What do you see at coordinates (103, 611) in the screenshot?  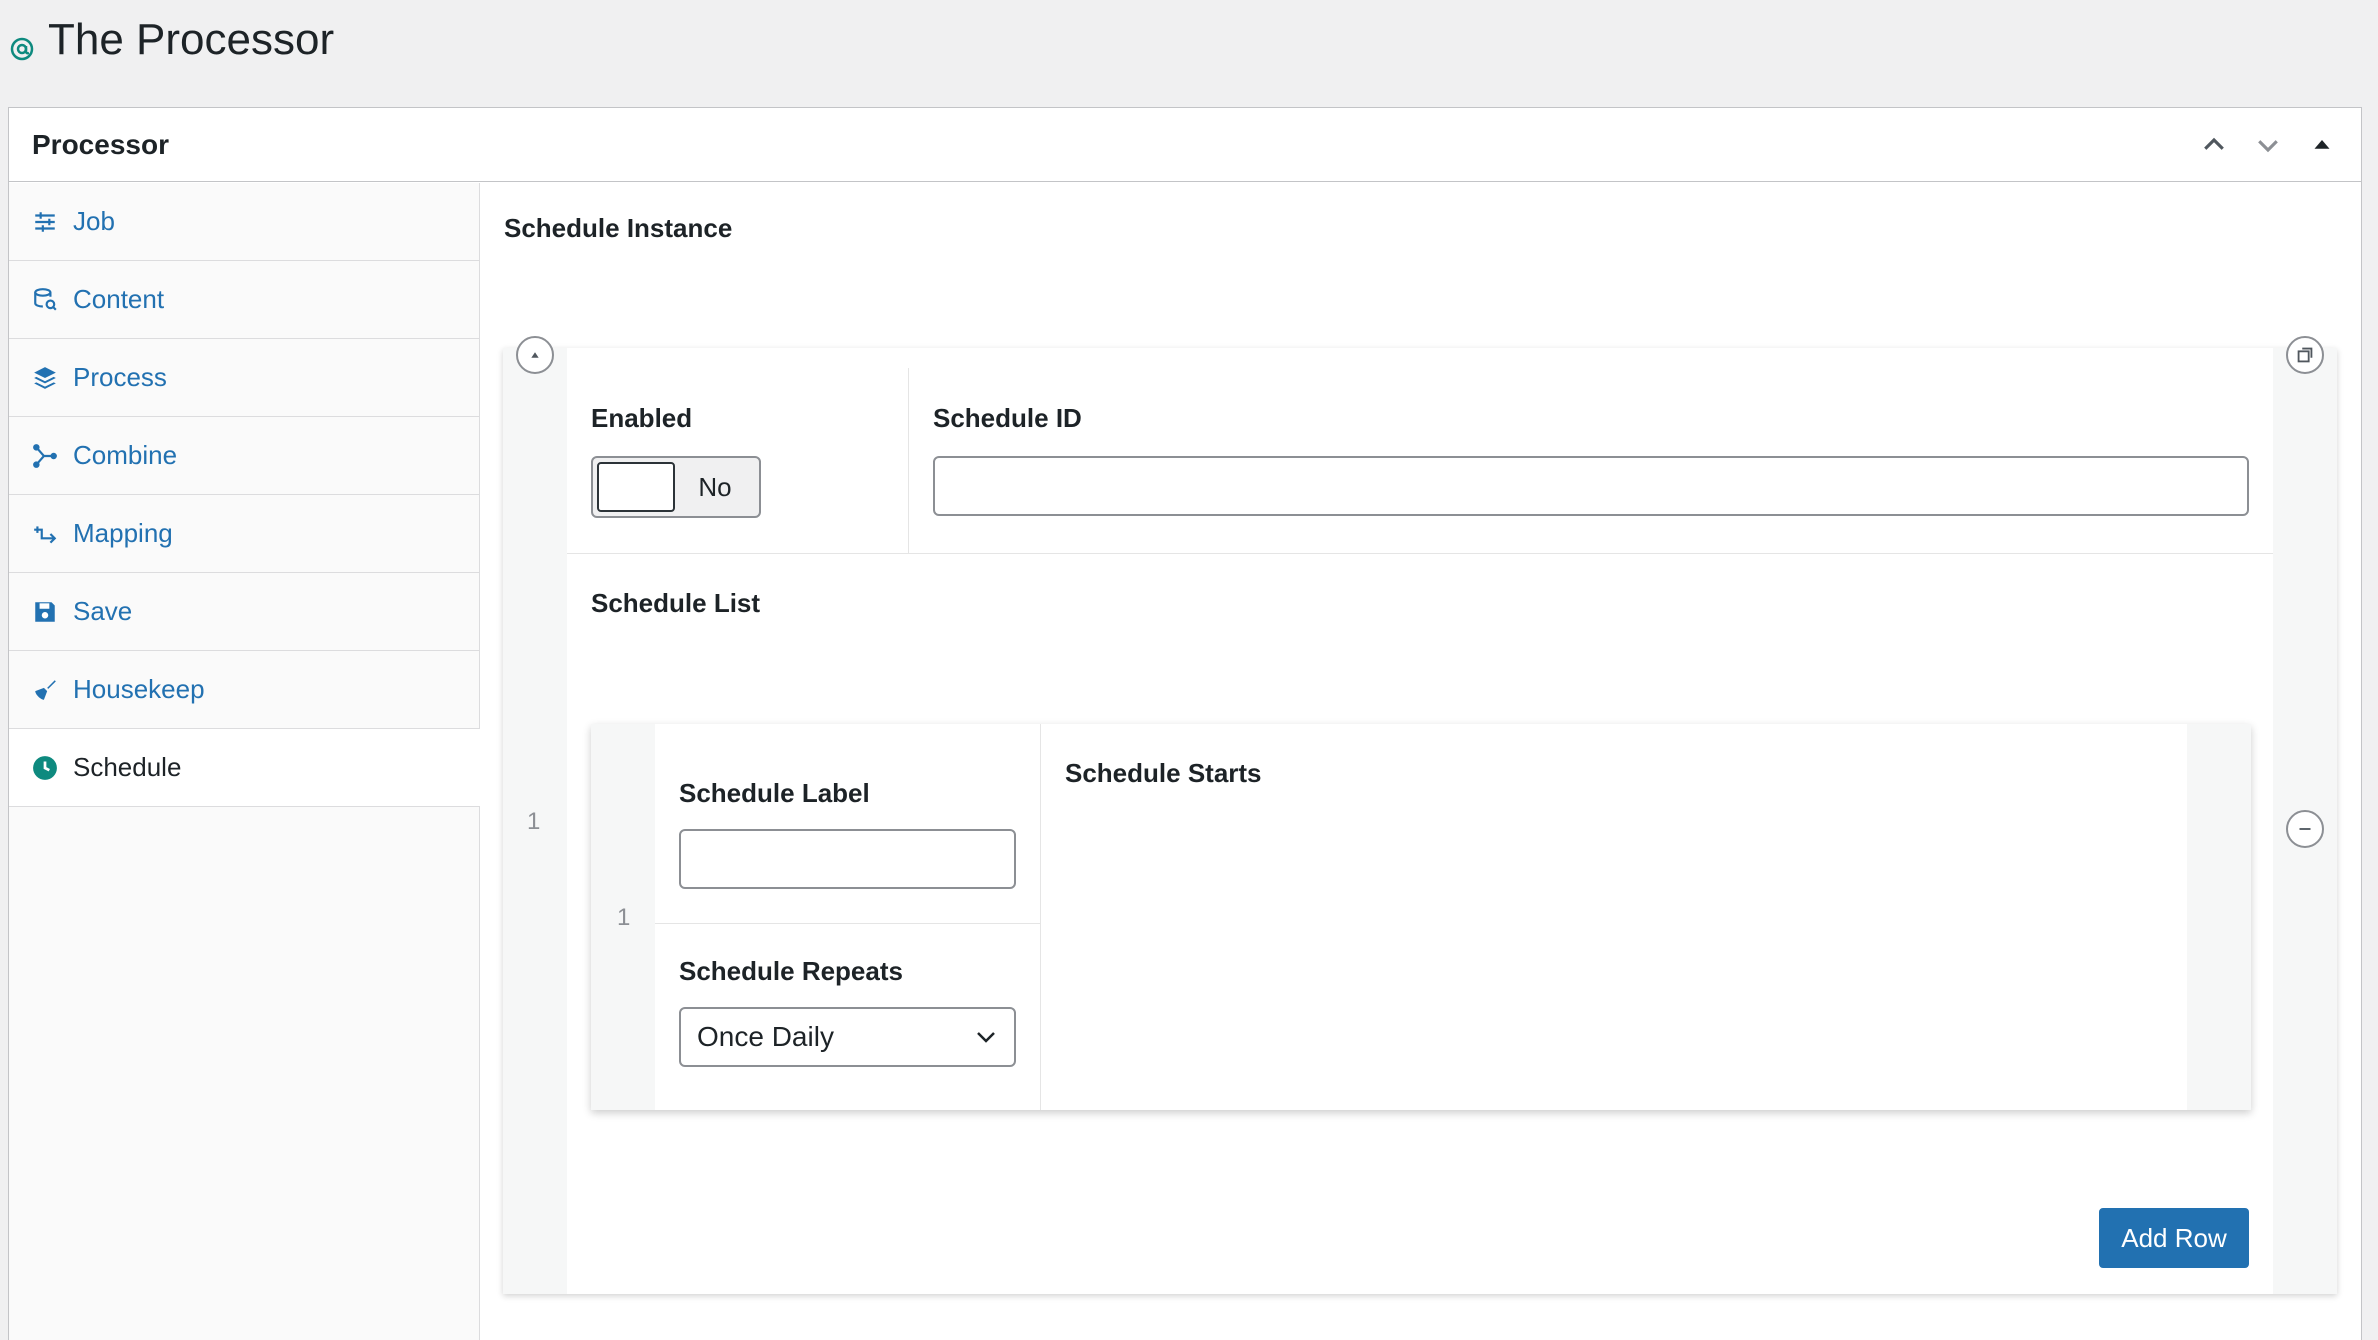 I see `tab-label: Save` at bounding box center [103, 611].